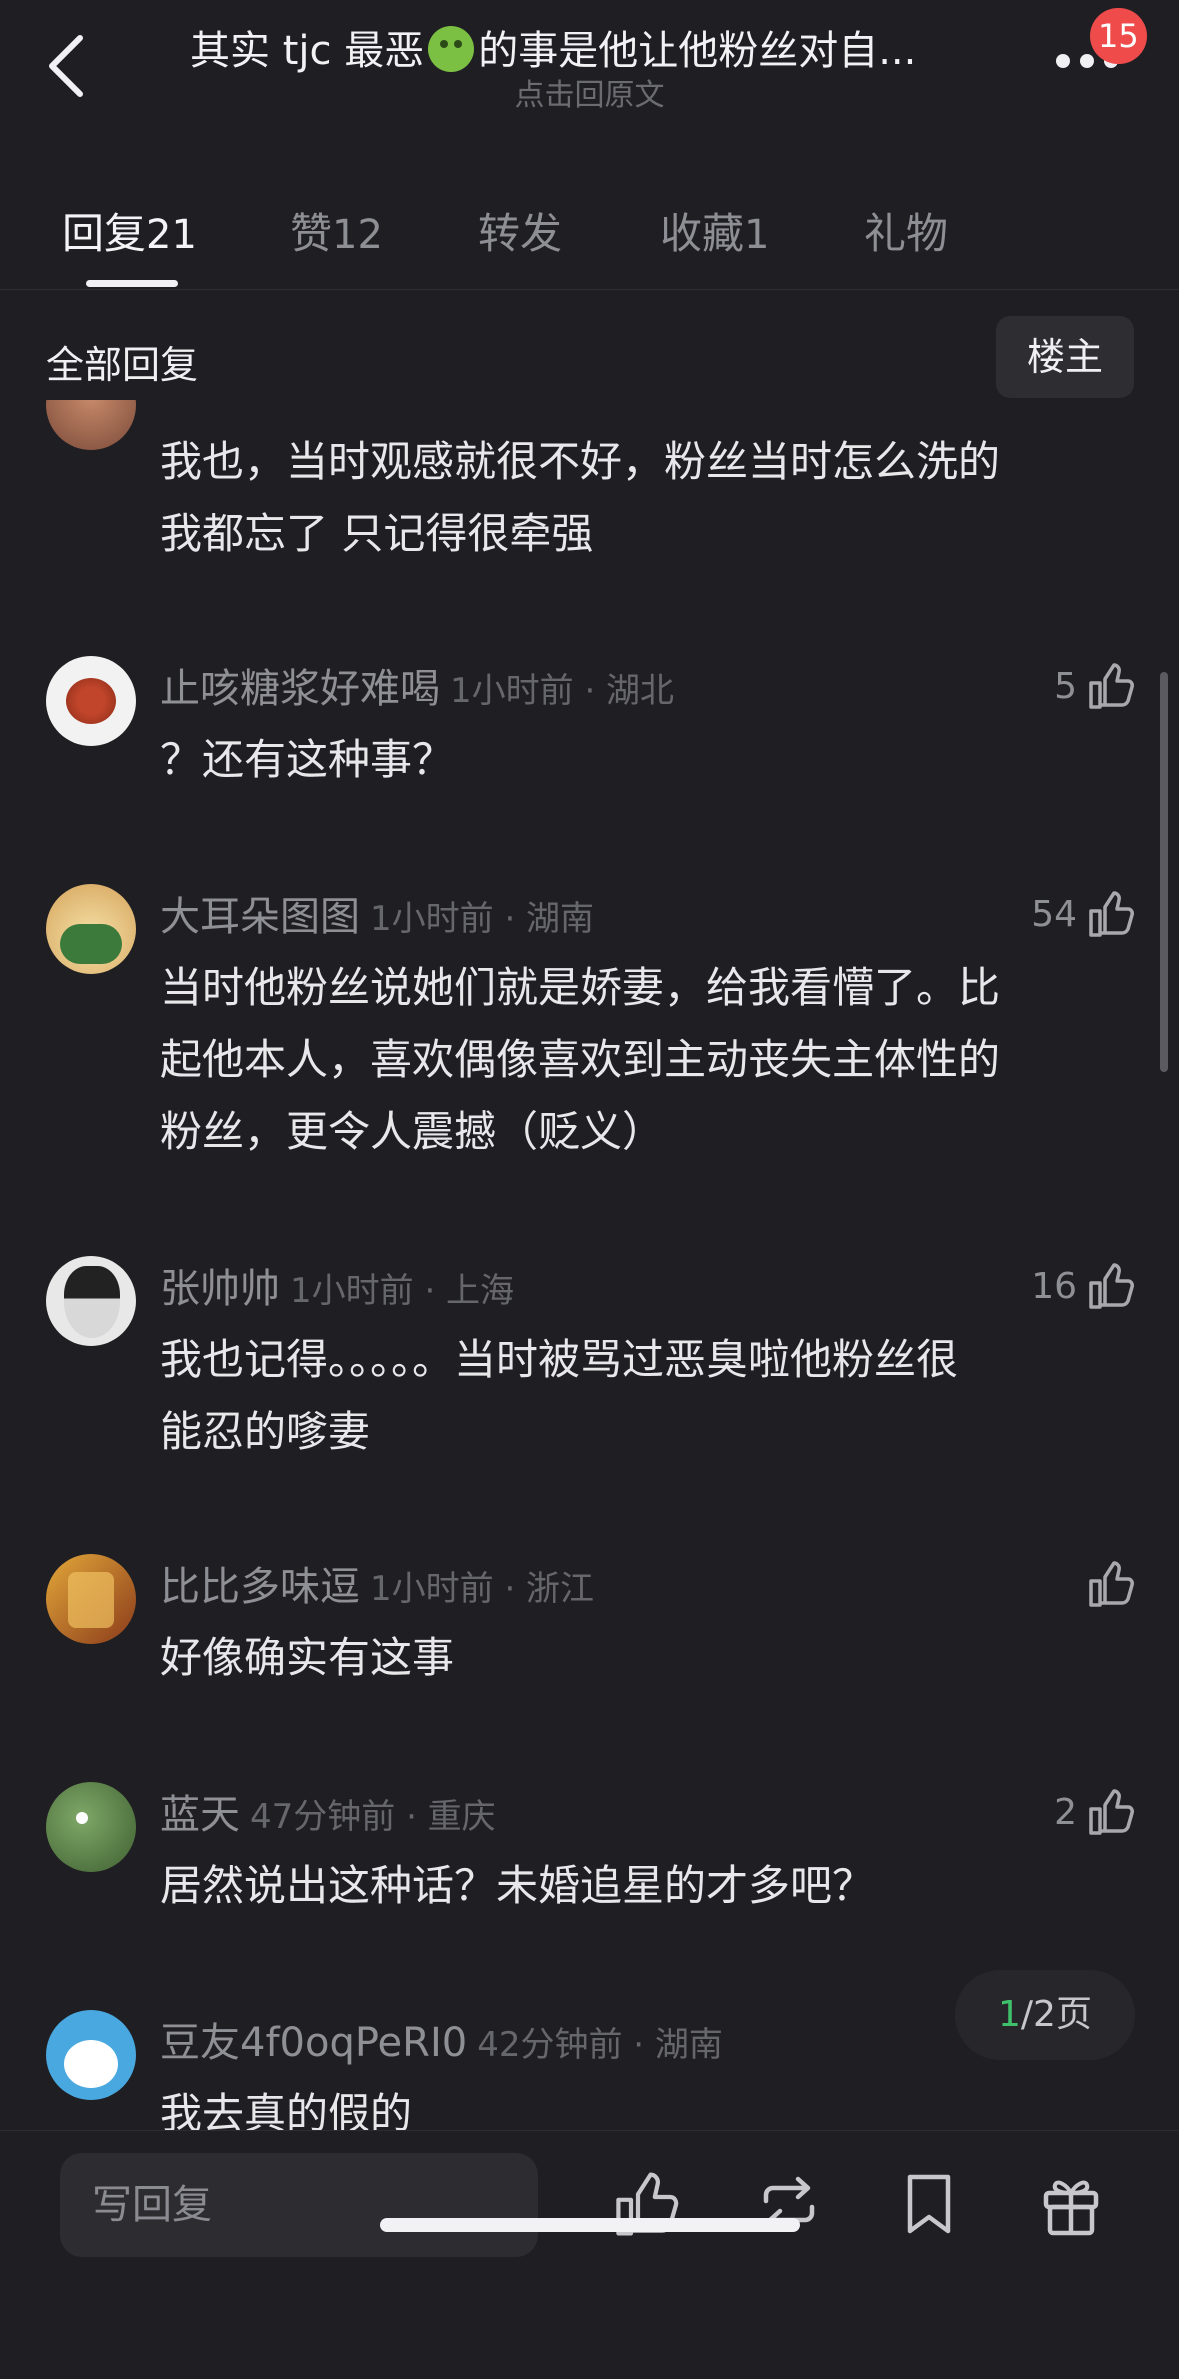  I want to click on tab-label: 收藏, so click(702, 233).